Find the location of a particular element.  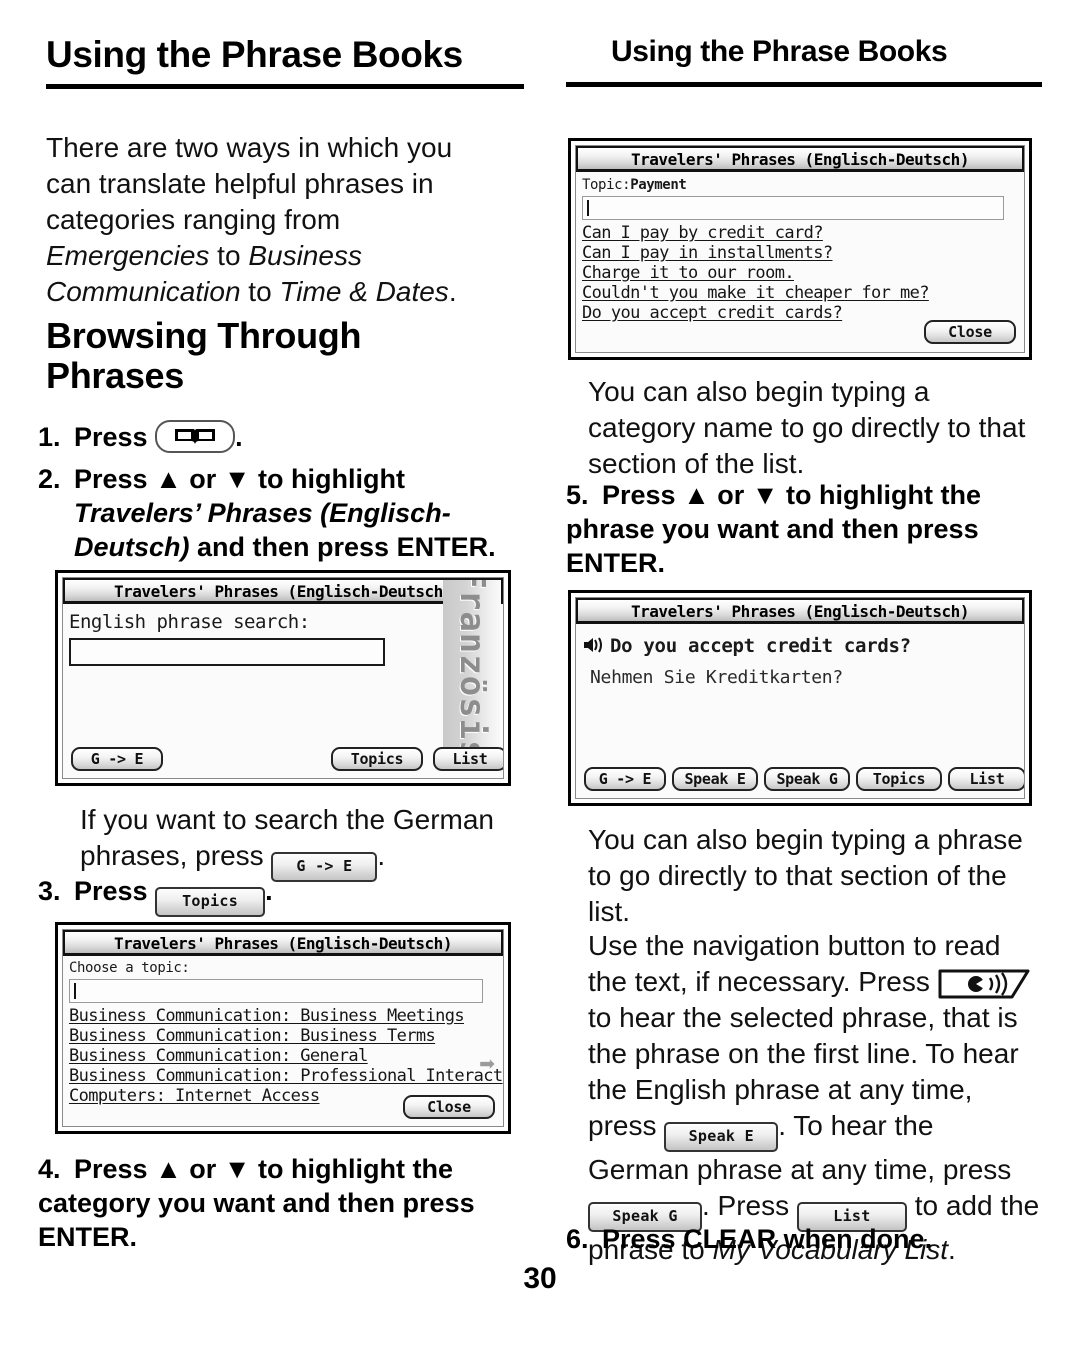

intro-text-3: to is located at coordinates (260, 291).